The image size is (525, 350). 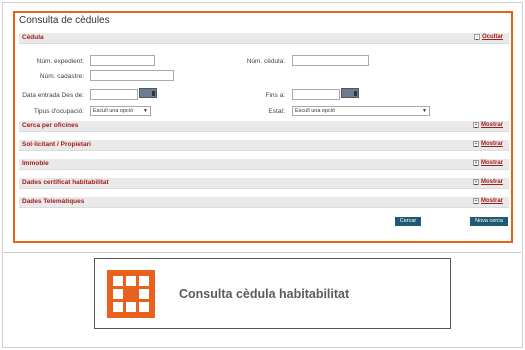 I want to click on grid-logo-icon, so click(x=131, y=294).